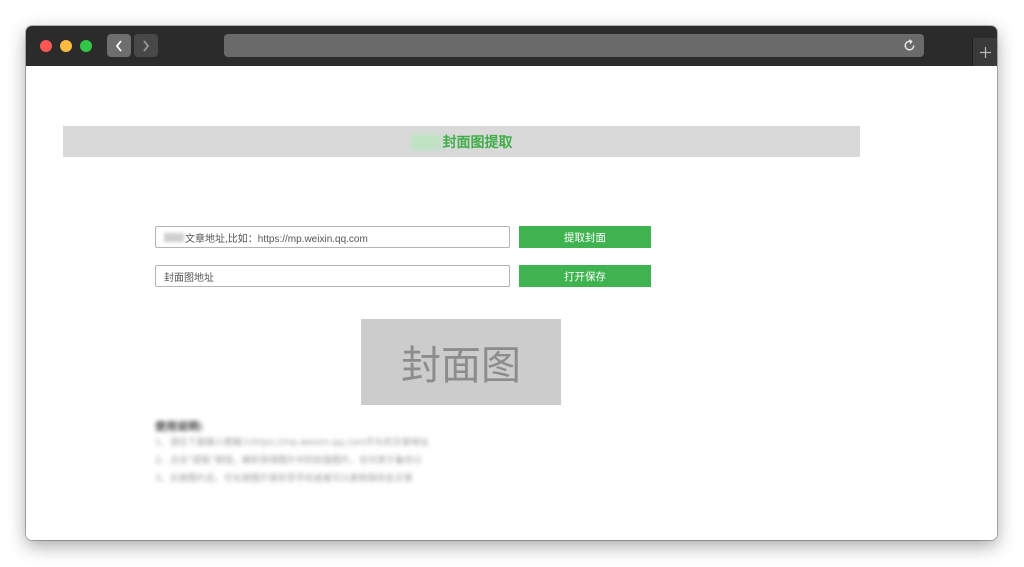 This screenshot has width=1024, height=567. Describe the element at coordinates (46, 46) in the screenshot. I see `close-window-button` at that location.